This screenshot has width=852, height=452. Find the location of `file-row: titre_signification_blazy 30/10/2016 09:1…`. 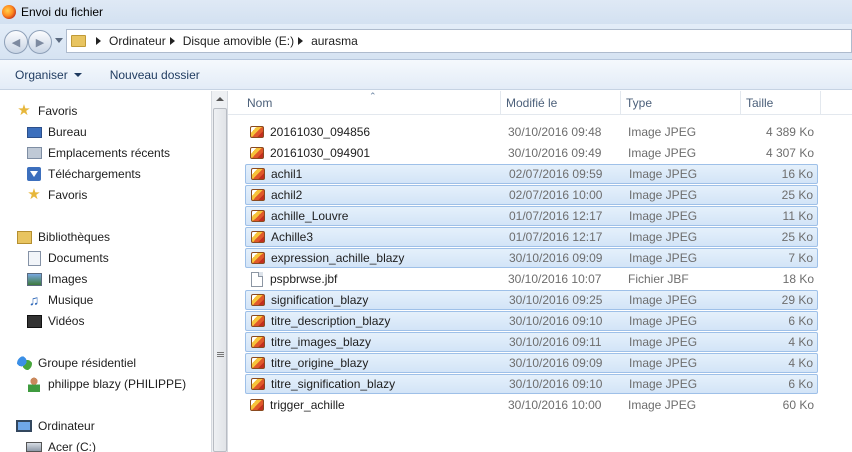

file-row: titre_signification_blazy 30/10/2016 09:1… is located at coordinates (531, 384).